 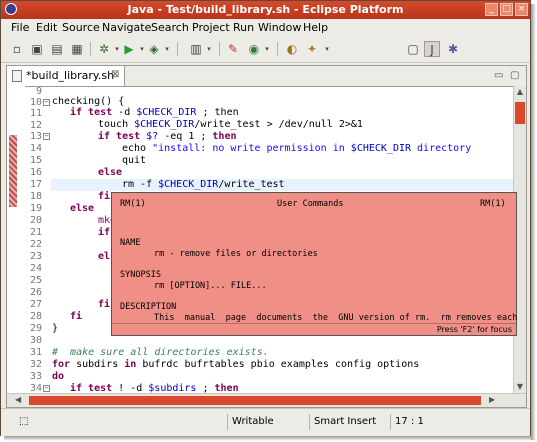 I want to click on status-insert-mode: Smart Insert, so click(x=351, y=422).